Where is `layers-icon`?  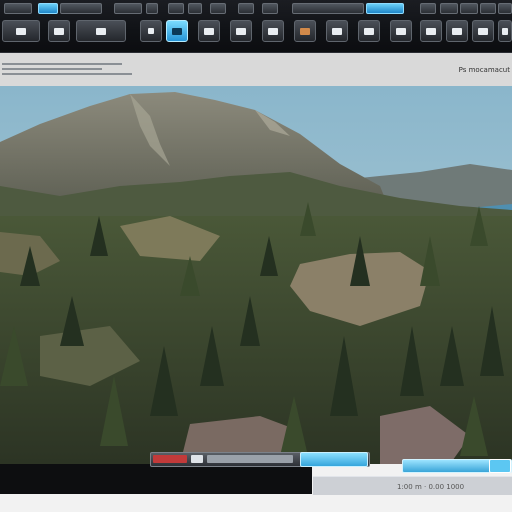 layers-icon is located at coordinates (209, 31).